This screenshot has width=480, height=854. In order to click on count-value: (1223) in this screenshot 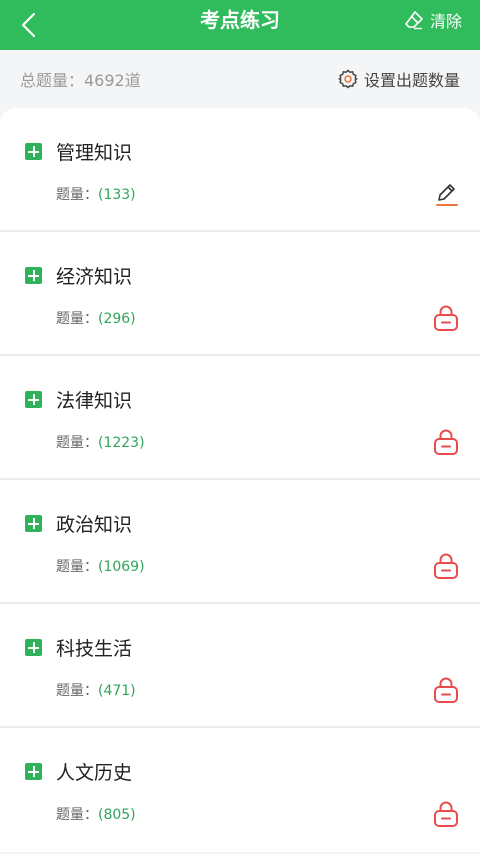, I will do `click(121, 443)`.